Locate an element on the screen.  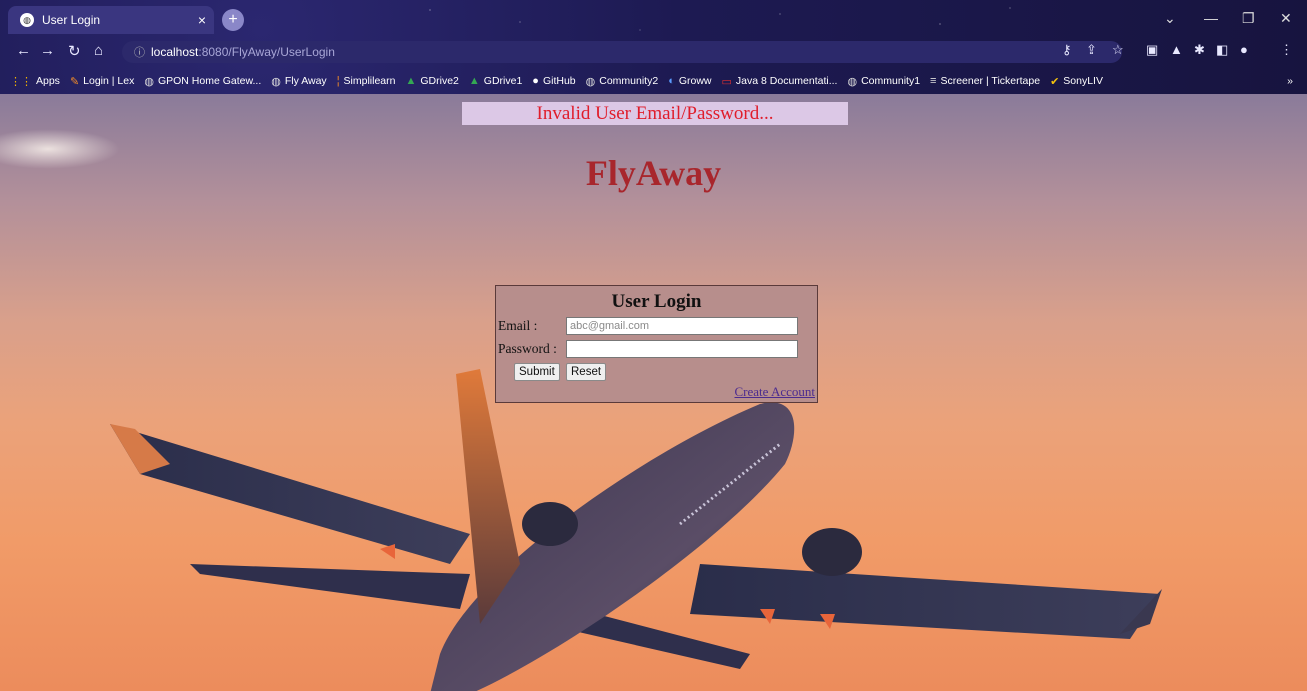
url-path: :8080/FlyAway/UserLogin is located at coordinates (266, 52).